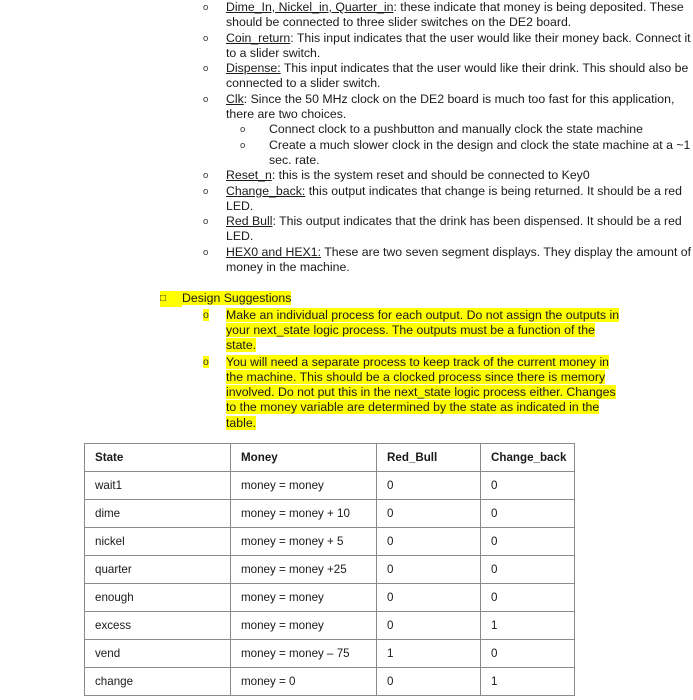  I want to click on port-term: Red Bull, so click(249, 221).